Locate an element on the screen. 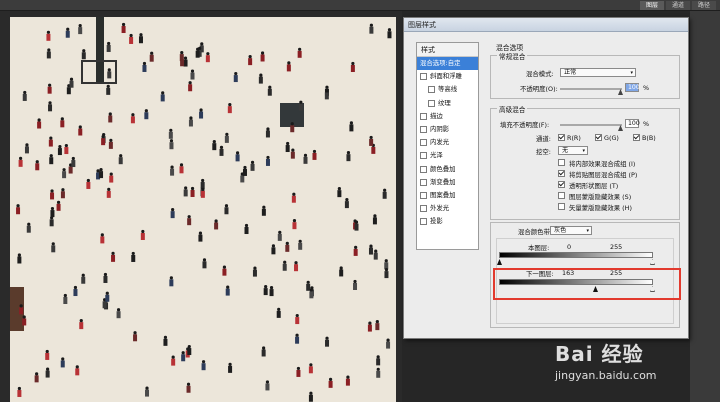  style-item: 斜面和浮雕 is located at coordinates (447, 76).